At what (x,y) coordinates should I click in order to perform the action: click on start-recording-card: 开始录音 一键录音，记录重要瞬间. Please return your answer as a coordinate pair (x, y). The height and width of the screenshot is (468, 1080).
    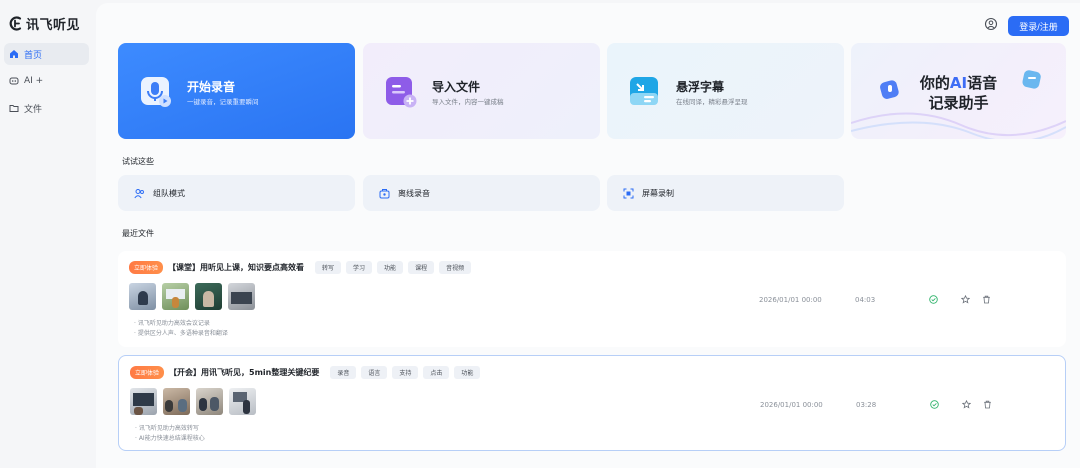
    Looking at the image, I should click on (236, 91).